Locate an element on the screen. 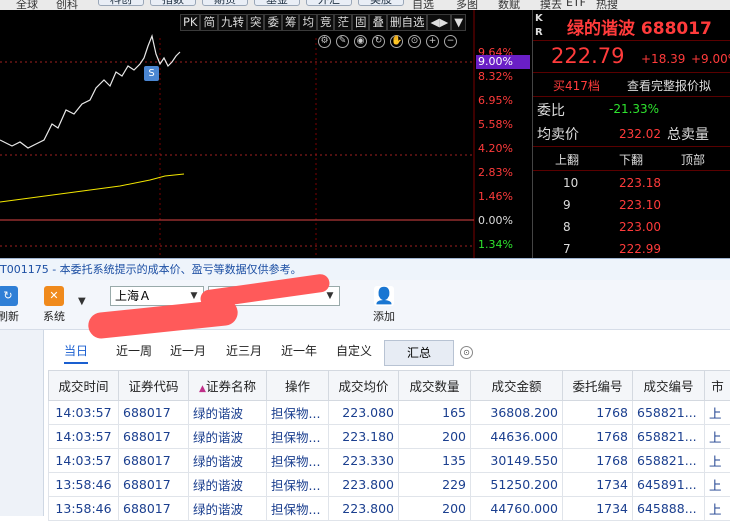 The height and width of the screenshot is (521, 730). cell-qty: 200 is located at coordinates (435, 437).